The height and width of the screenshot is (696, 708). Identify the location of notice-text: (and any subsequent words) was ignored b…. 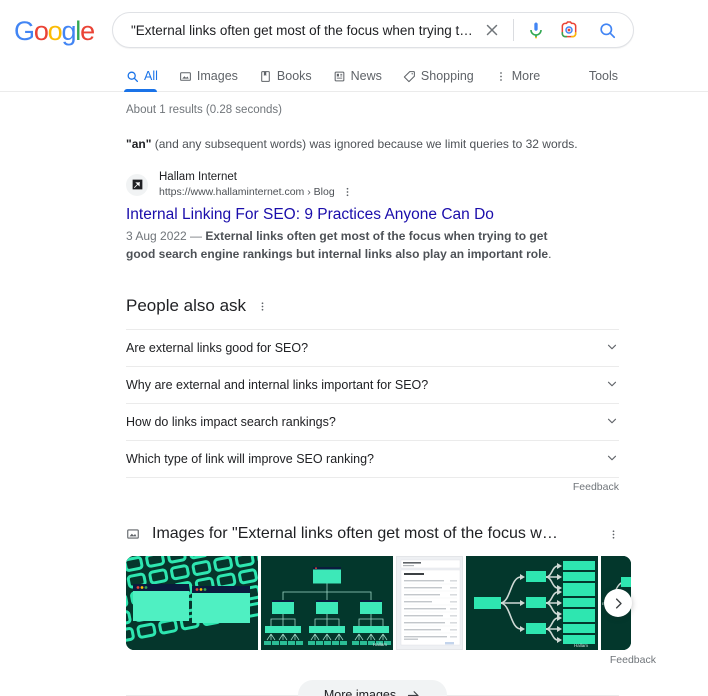
(364, 144).